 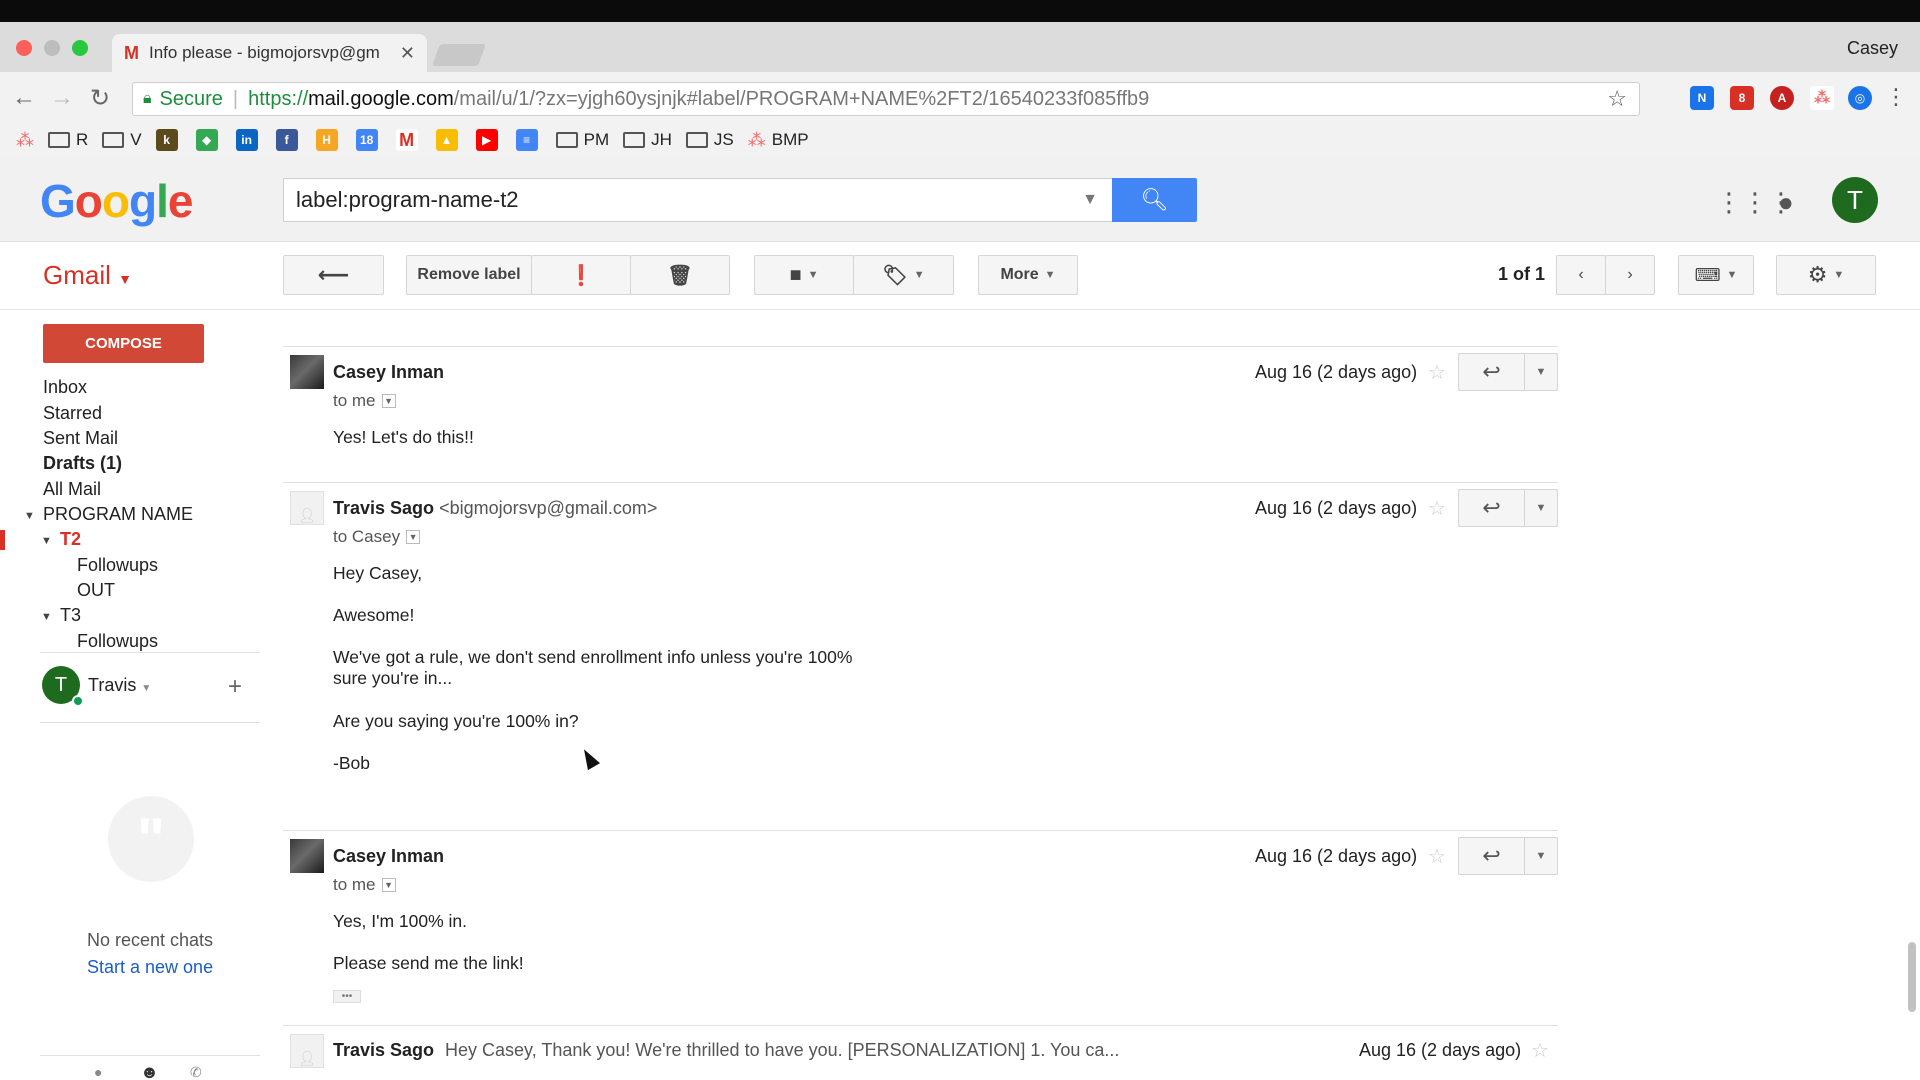 I want to click on hangouts-user: Travis ▼, so click(x=119, y=685).